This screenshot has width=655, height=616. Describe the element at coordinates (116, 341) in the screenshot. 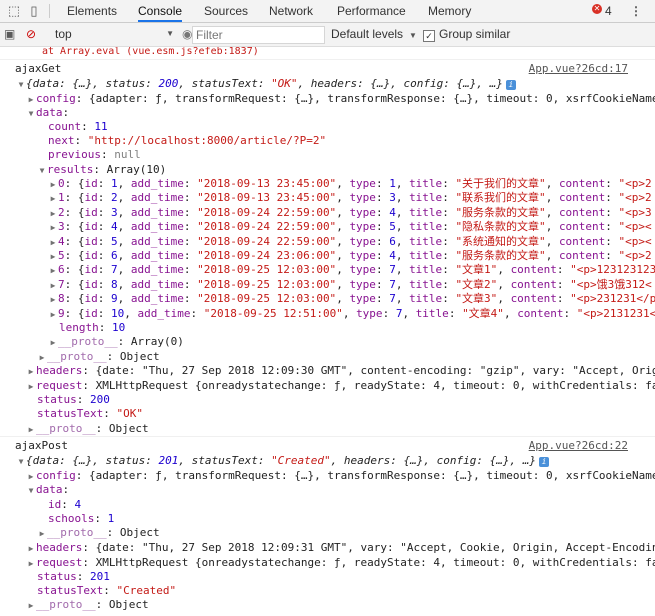

I see `tree-node-results-proto: ▶ __proto__: Array(0)` at that location.